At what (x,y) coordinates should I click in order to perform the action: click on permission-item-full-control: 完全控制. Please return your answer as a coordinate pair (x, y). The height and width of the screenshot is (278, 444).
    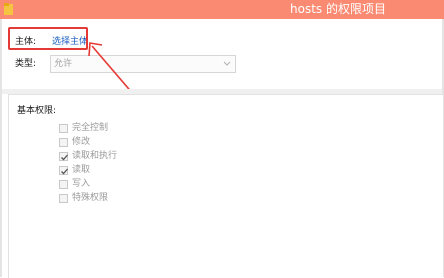
    Looking at the image, I should click on (129, 129).